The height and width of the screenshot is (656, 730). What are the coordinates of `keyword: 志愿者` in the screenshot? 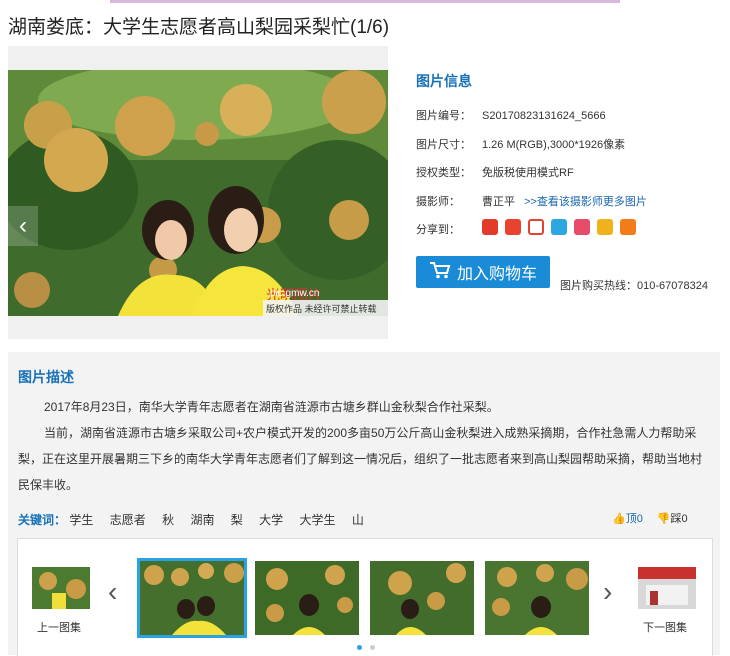 It's located at (128, 520).